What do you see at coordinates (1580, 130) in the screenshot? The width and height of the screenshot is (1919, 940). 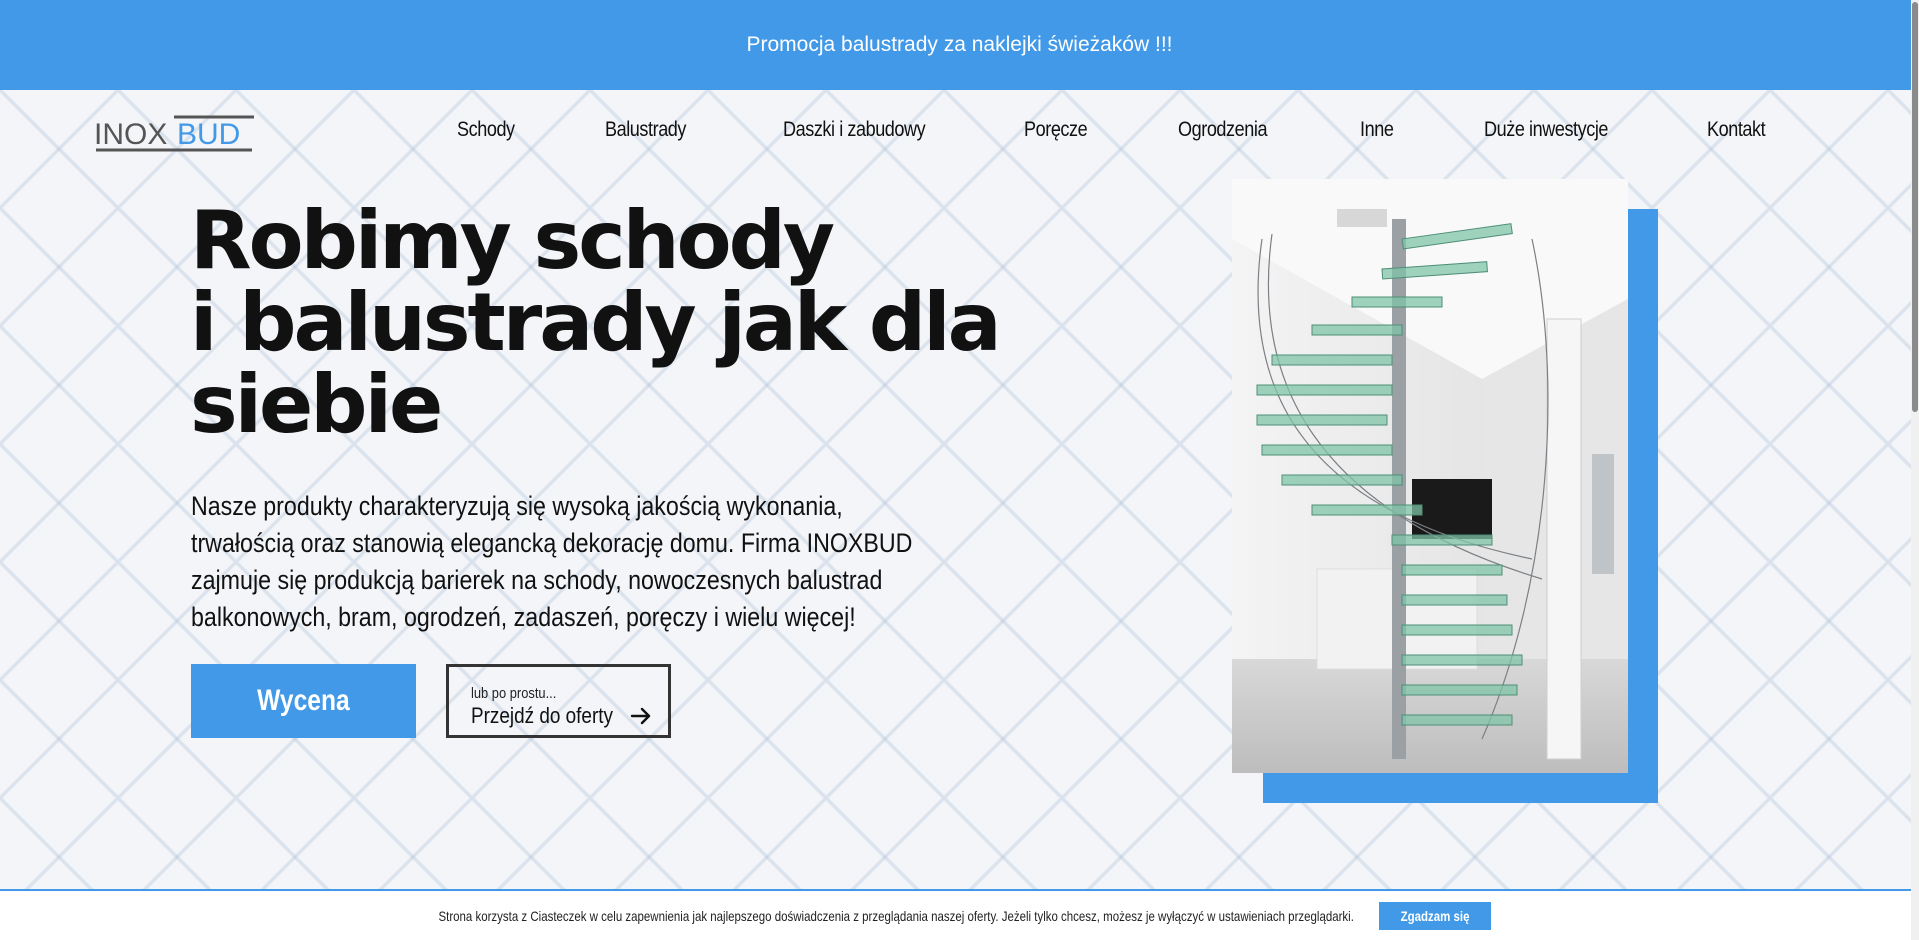 I see `nav-item-duze-inwestycje: Duże inwestycje` at bounding box center [1580, 130].